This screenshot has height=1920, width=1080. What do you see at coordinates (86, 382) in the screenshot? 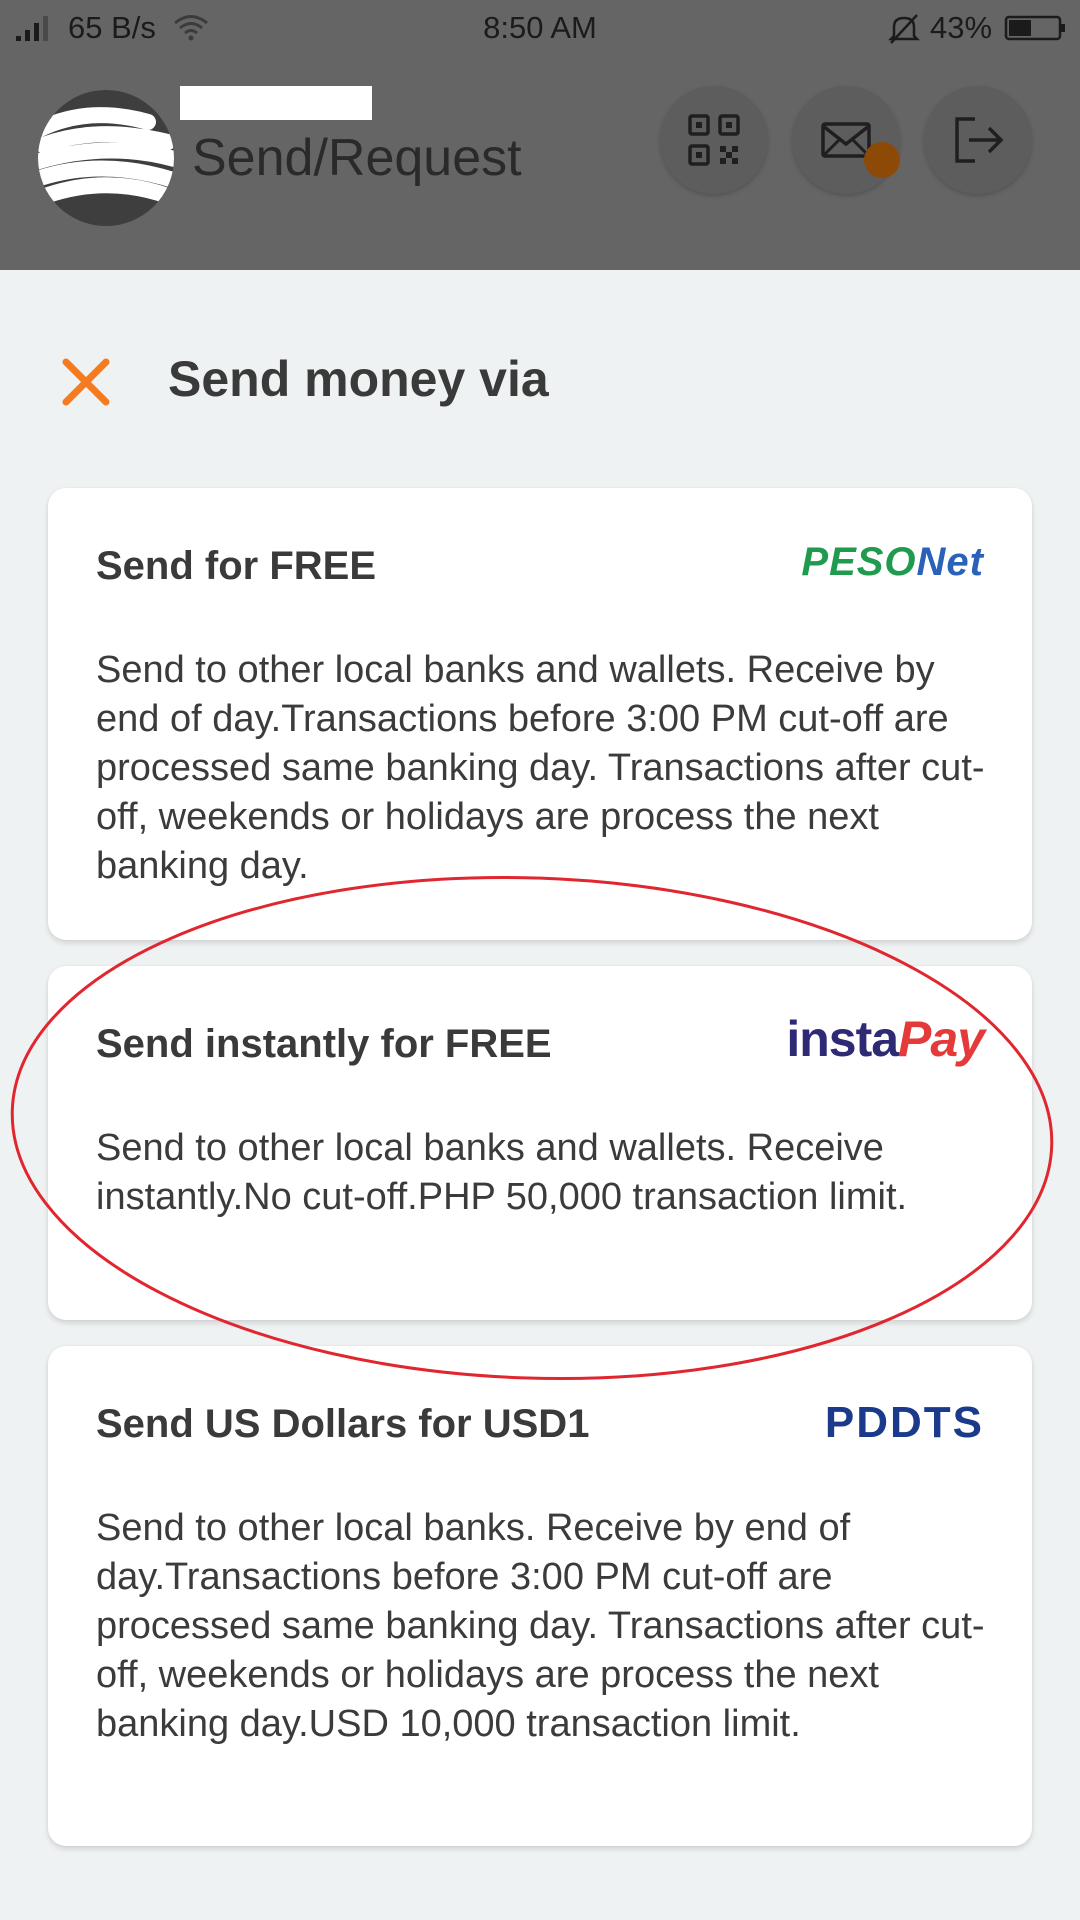
I see `close-icon` at bounding box center [86, 382].